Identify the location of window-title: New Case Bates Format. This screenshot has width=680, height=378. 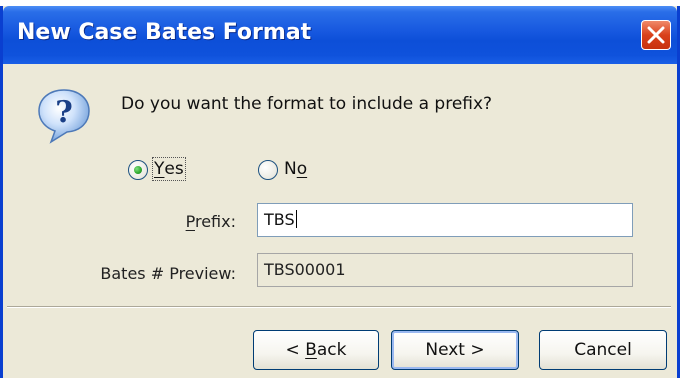
(164, 32).